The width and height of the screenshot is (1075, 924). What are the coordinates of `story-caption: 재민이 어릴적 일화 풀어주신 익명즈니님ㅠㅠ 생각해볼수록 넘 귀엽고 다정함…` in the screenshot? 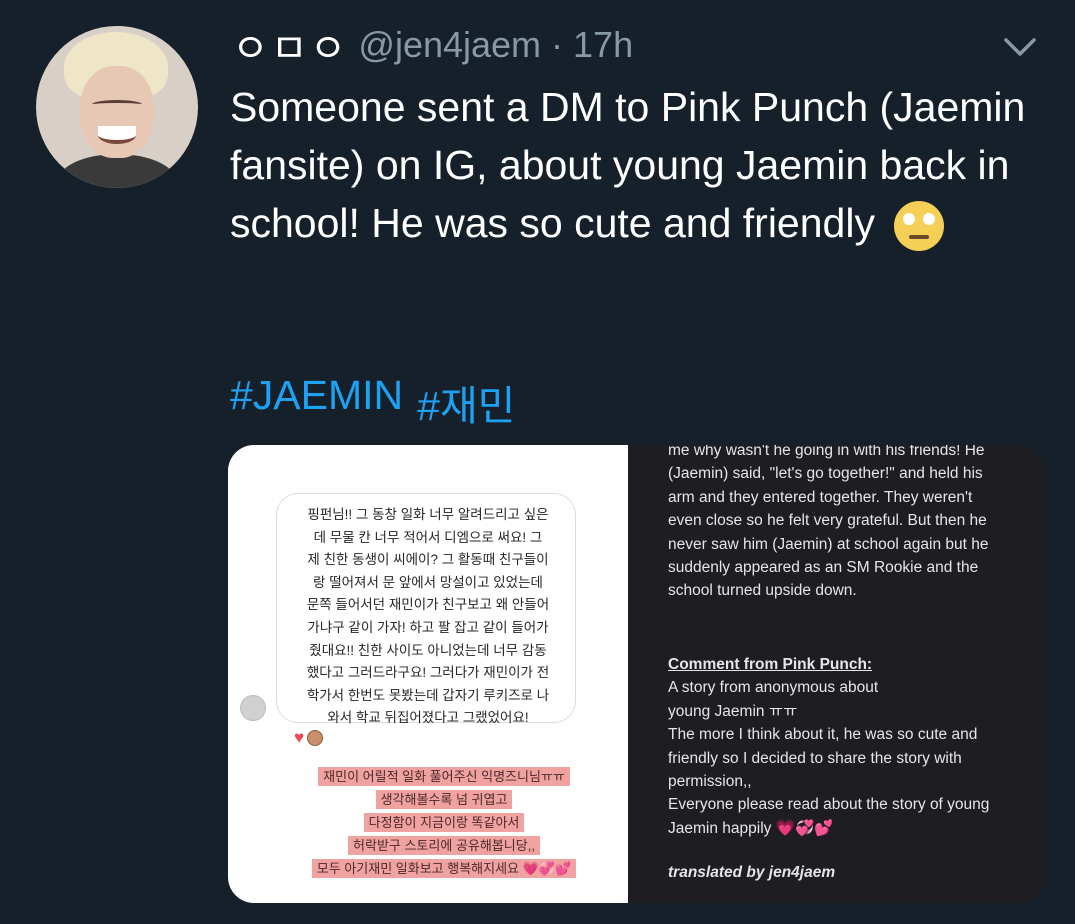 It's located at (444, 824).